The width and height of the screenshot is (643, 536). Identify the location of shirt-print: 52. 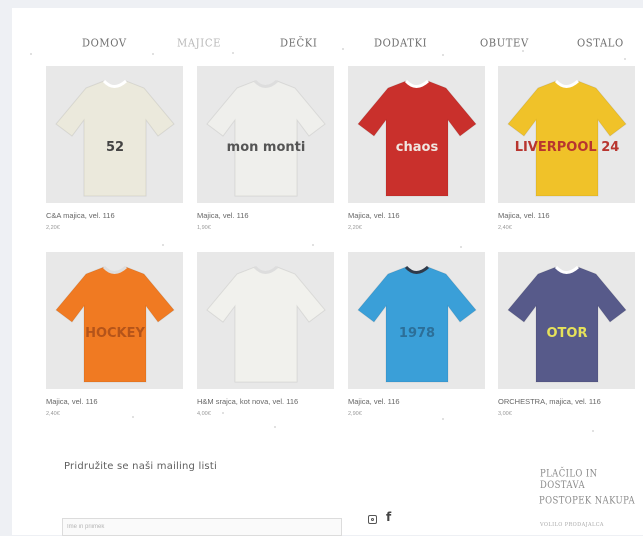
(115, 147).